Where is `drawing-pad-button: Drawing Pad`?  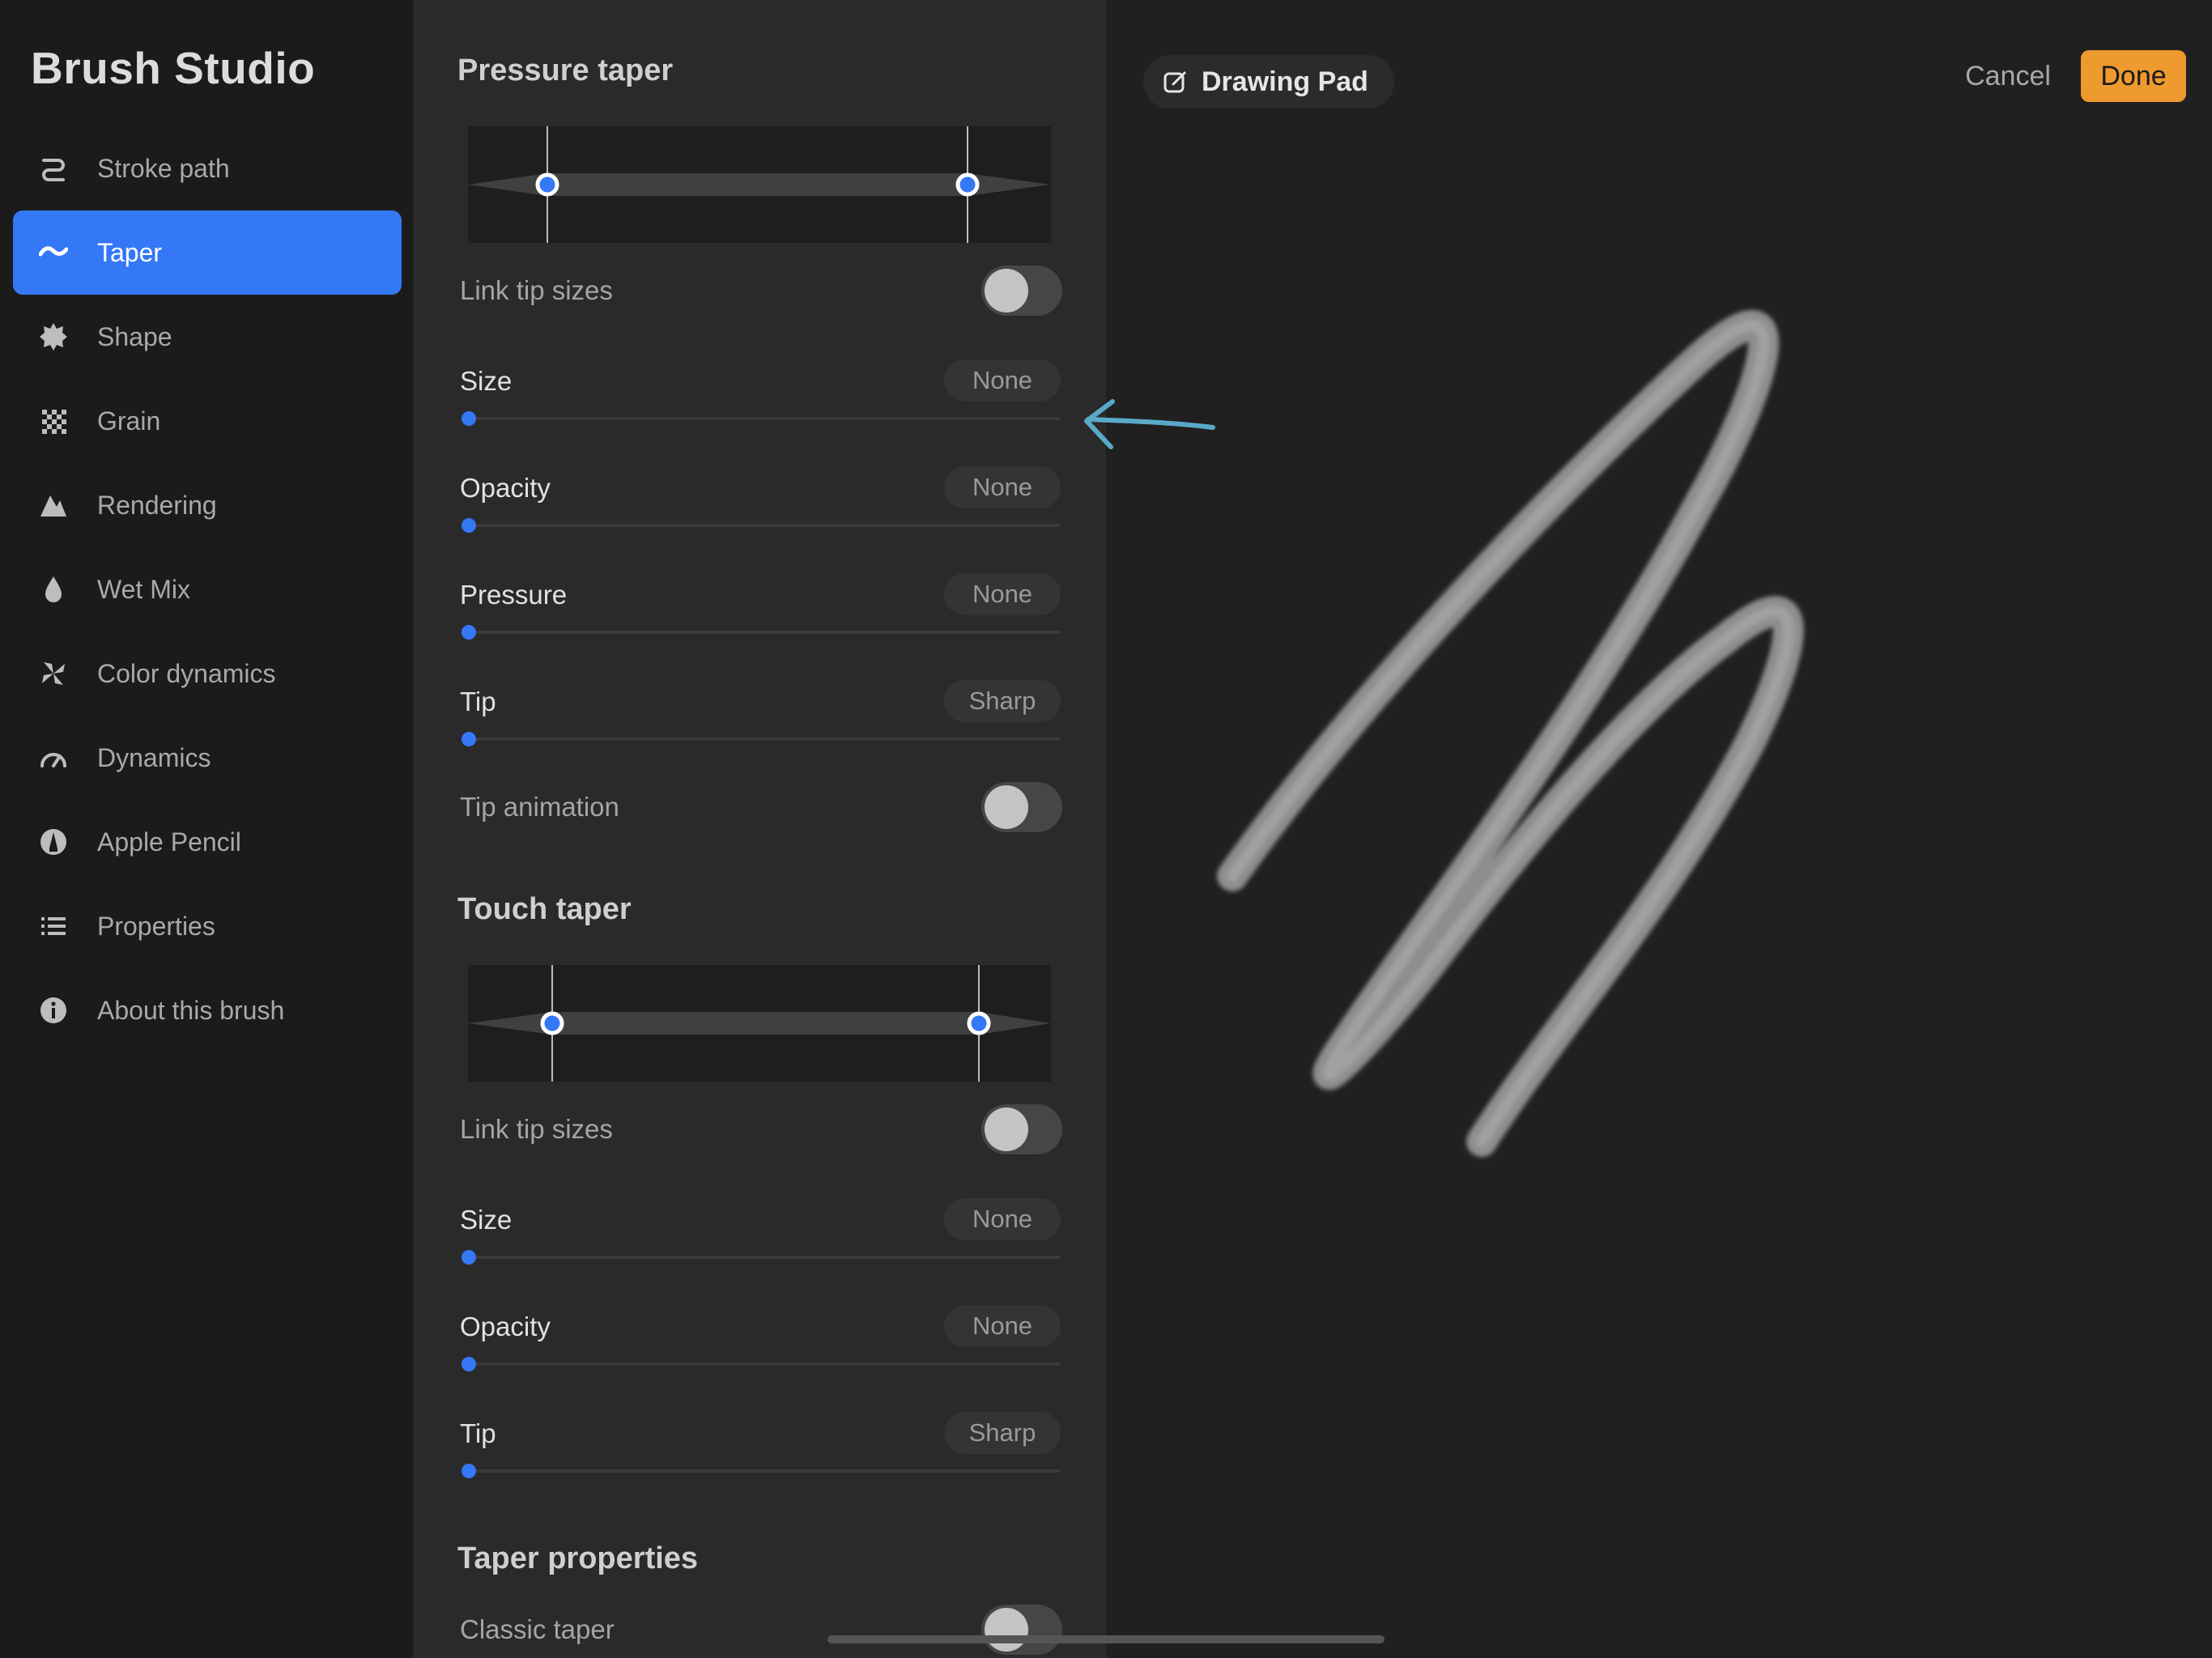
drawing-pad-button: Drawing Pad is located at coordinates (1269, 81).